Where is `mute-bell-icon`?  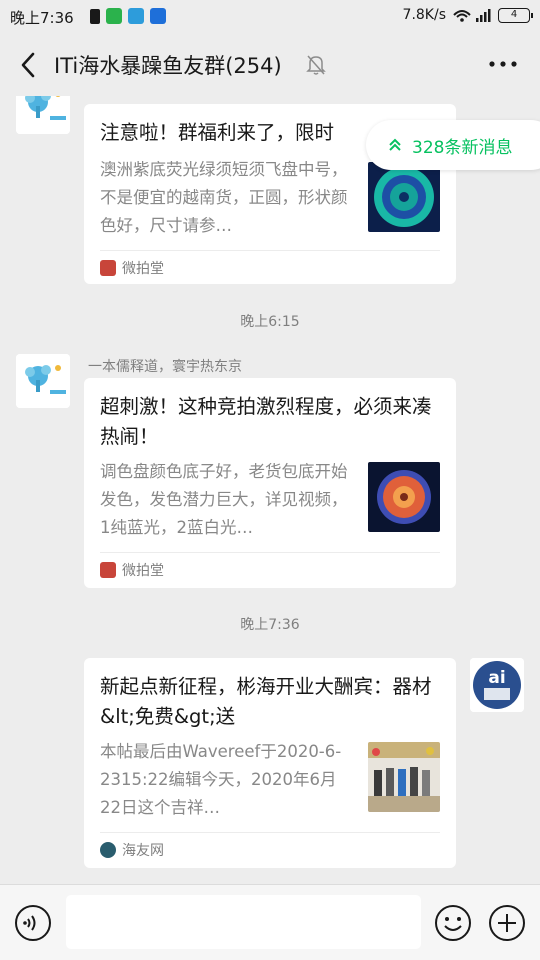 mute-bell-icon is located at coordinates (316, 65).